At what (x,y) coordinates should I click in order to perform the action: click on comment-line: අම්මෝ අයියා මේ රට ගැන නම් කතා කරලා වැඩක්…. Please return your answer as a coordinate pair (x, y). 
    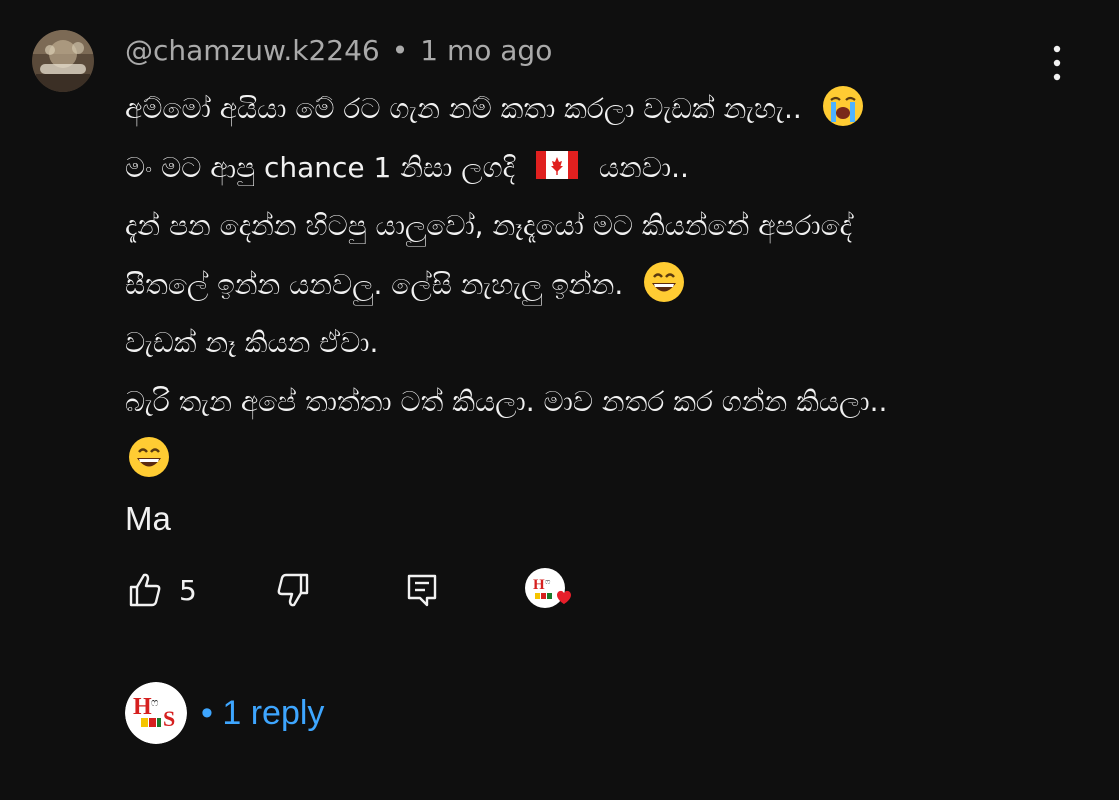
    Looking at the image, I should click on (575, 109).